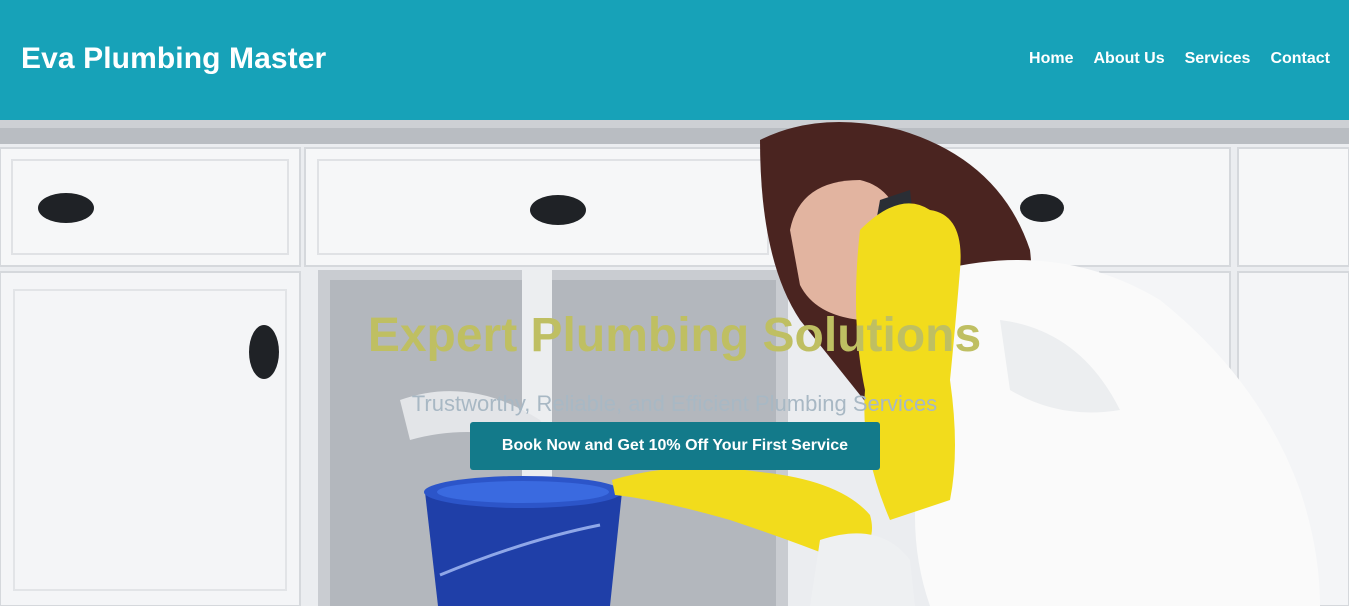 The height and width of the screenshot is (606, 1349). Describe the element at coordinates (1300, 59) in the screenshot. I see `nav-link-contact: Contact` at that location.